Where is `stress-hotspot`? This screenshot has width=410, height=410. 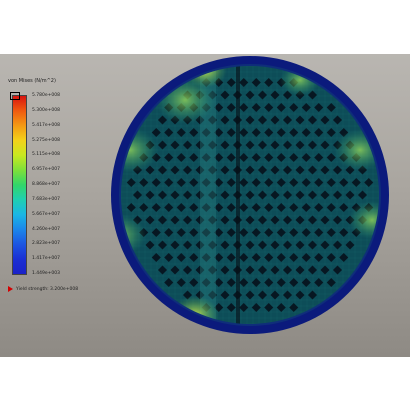
stress-hotspot is located at coordinates (363, 220).